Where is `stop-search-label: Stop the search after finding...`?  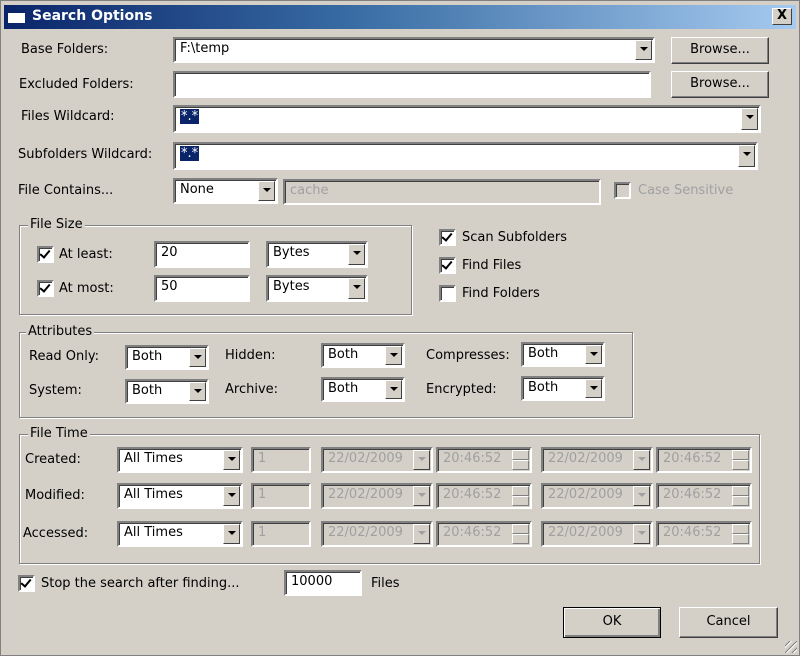
stop-search-label: Stop the search after finding... is located at coordinates (140, 583).